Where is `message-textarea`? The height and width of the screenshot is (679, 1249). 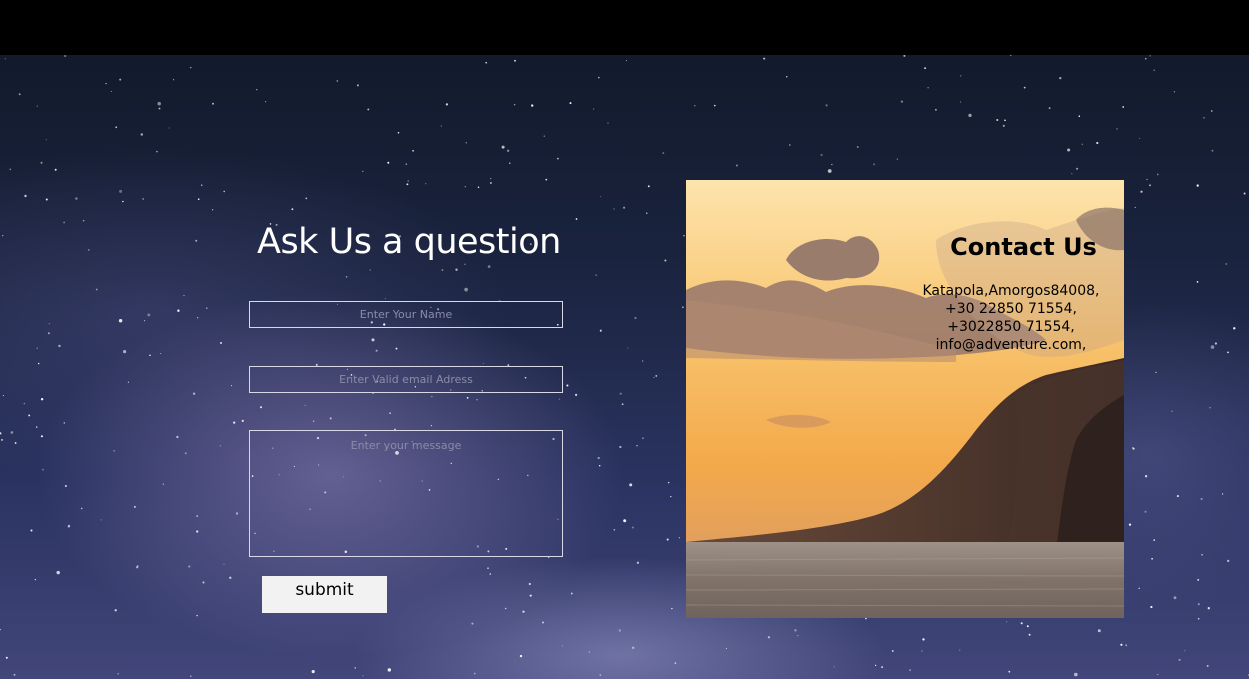
message-textarea is located at coordinates (406, 493).